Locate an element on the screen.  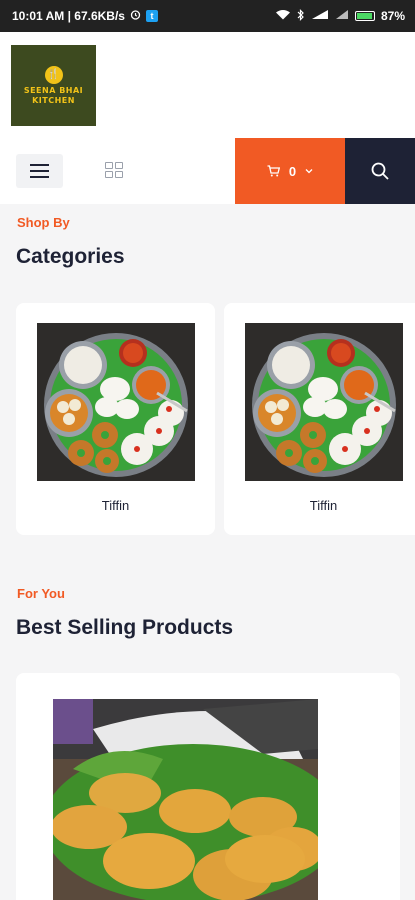
grid-icon is located at coordinates (109, 165).